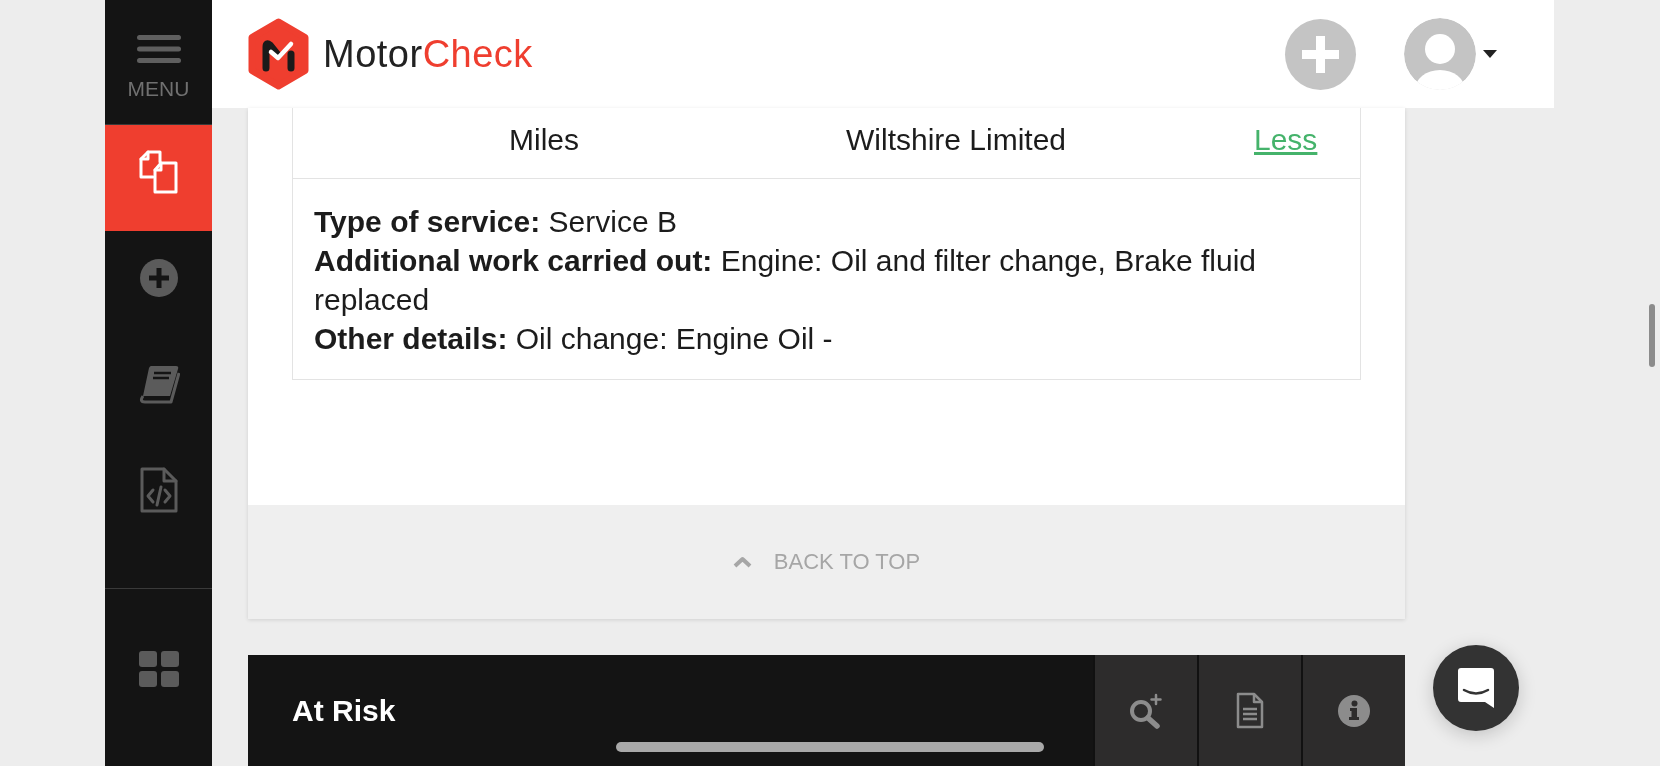 The image size is (1660, 766). Describe the element at coordinates (495, 222) in the screenshot. I see `detail-line: Type of service: Service B` at that location.